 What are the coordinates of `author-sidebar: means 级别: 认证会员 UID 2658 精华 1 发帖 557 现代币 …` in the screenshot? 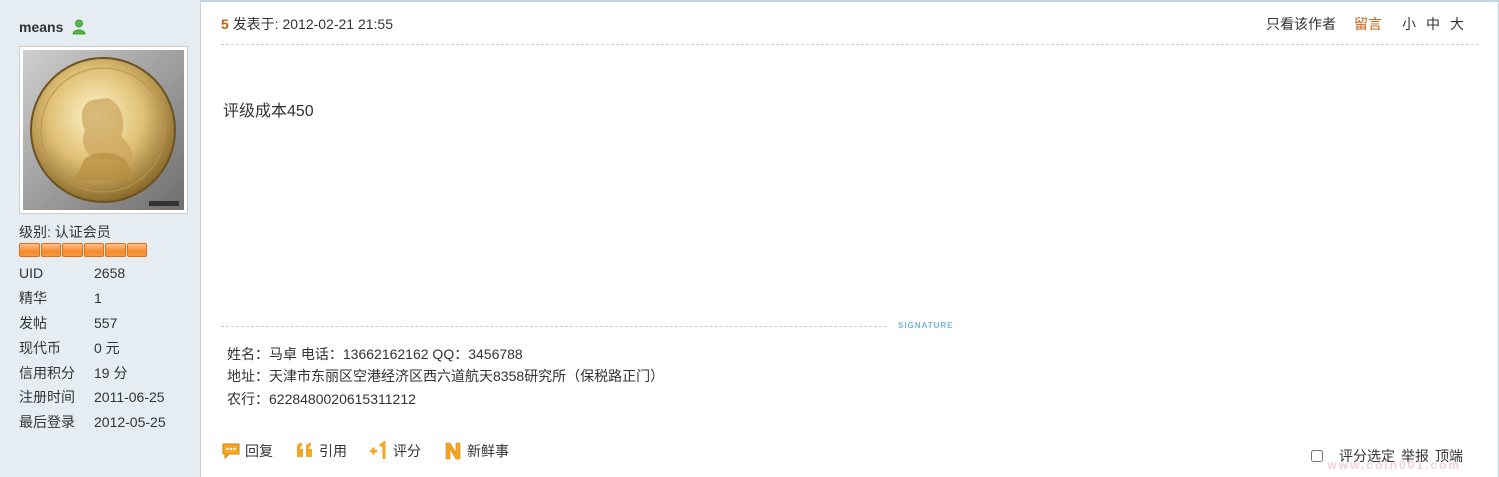 It's located at (100, 238).